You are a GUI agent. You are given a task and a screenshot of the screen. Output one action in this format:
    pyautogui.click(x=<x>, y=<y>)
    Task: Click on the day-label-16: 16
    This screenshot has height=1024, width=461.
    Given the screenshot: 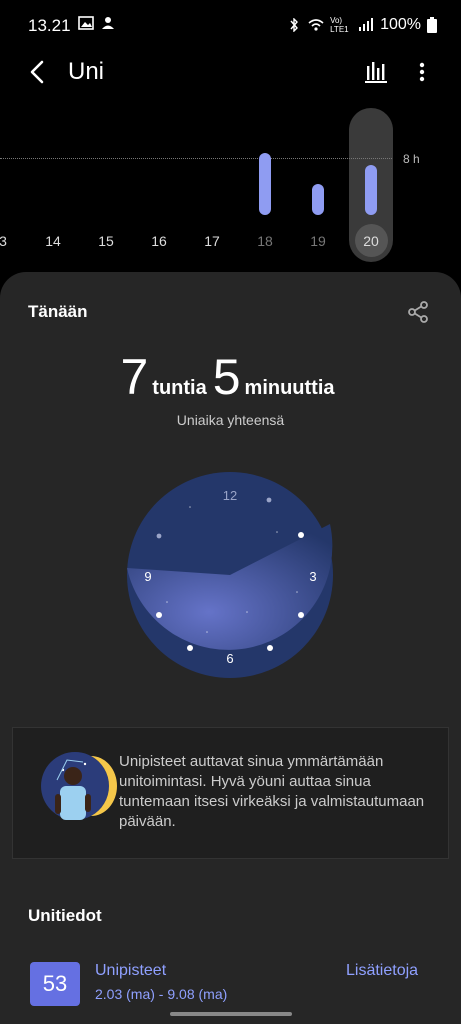 What is the action you would take?
    pyautogui.click(x=159, y=241)
    